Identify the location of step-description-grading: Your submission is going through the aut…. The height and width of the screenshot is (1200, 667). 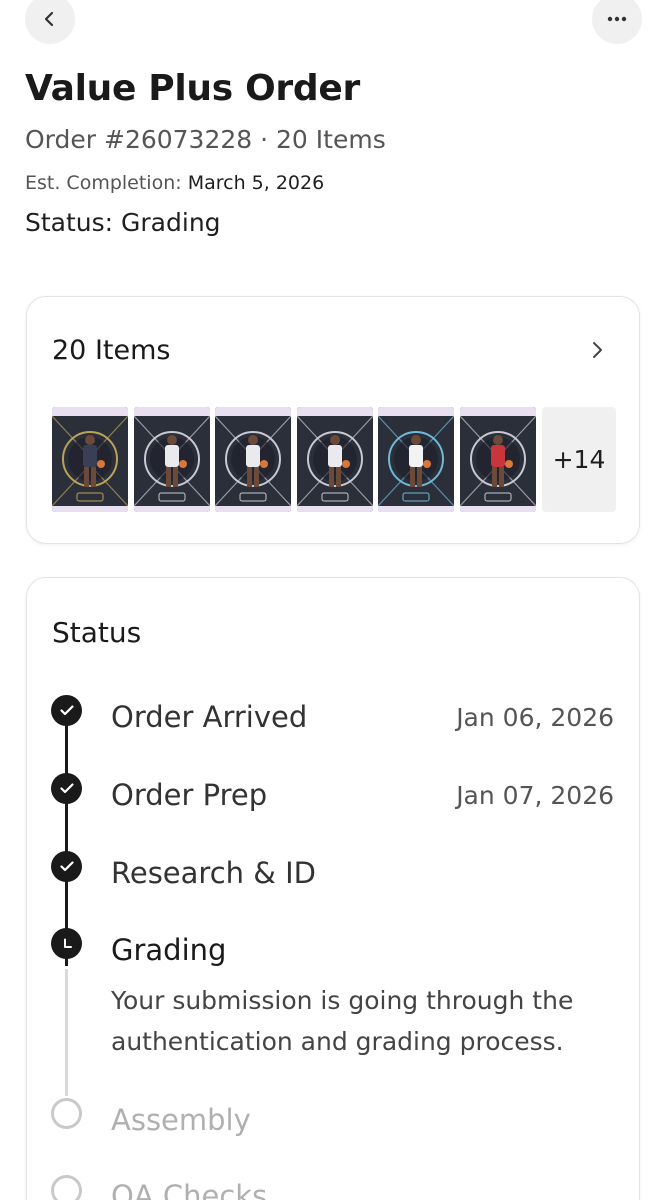
(342, 1021).